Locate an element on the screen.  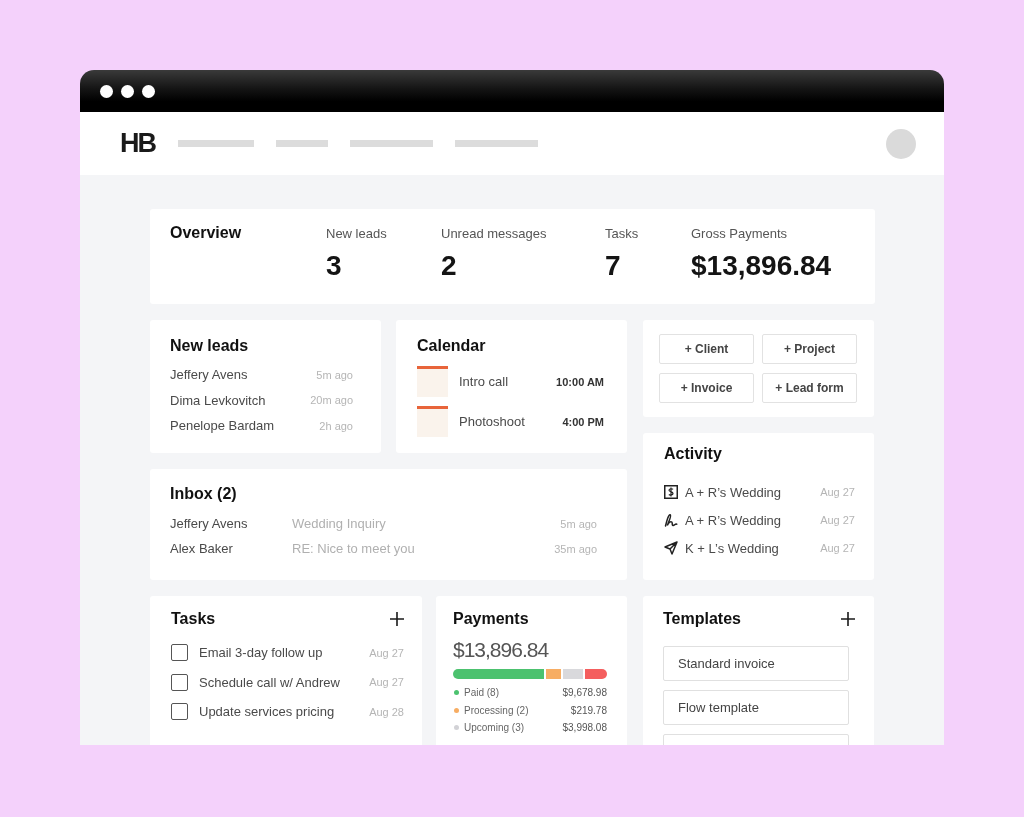
event-name: Intro call is located at coordinates (508, 381).